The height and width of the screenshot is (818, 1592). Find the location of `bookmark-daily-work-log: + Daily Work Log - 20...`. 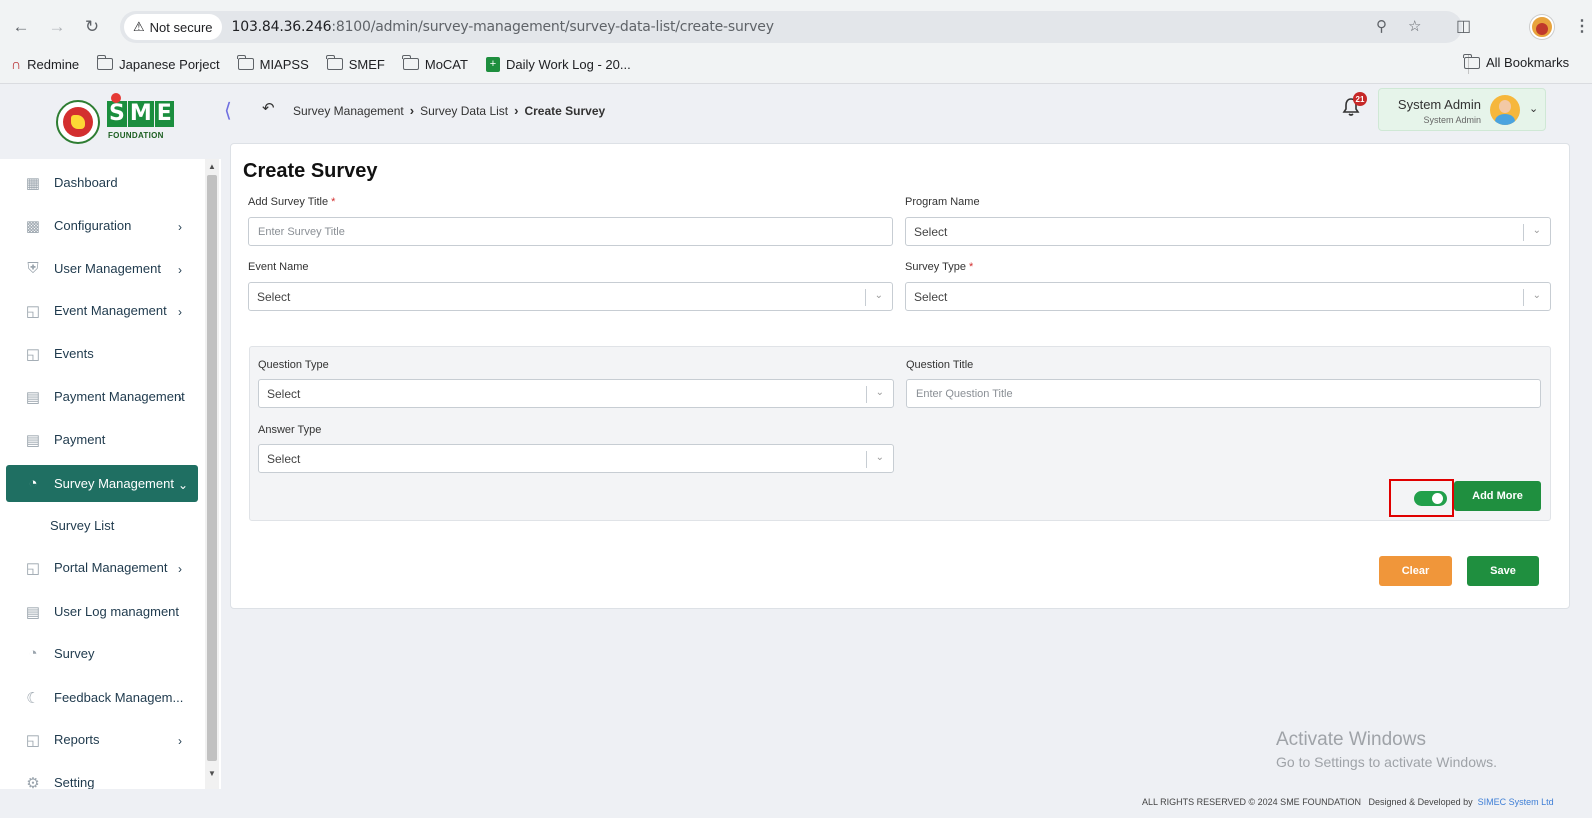

bookmark-daily-work-log: + Daily Work Log - 20... is located at coordinates (558, 64).